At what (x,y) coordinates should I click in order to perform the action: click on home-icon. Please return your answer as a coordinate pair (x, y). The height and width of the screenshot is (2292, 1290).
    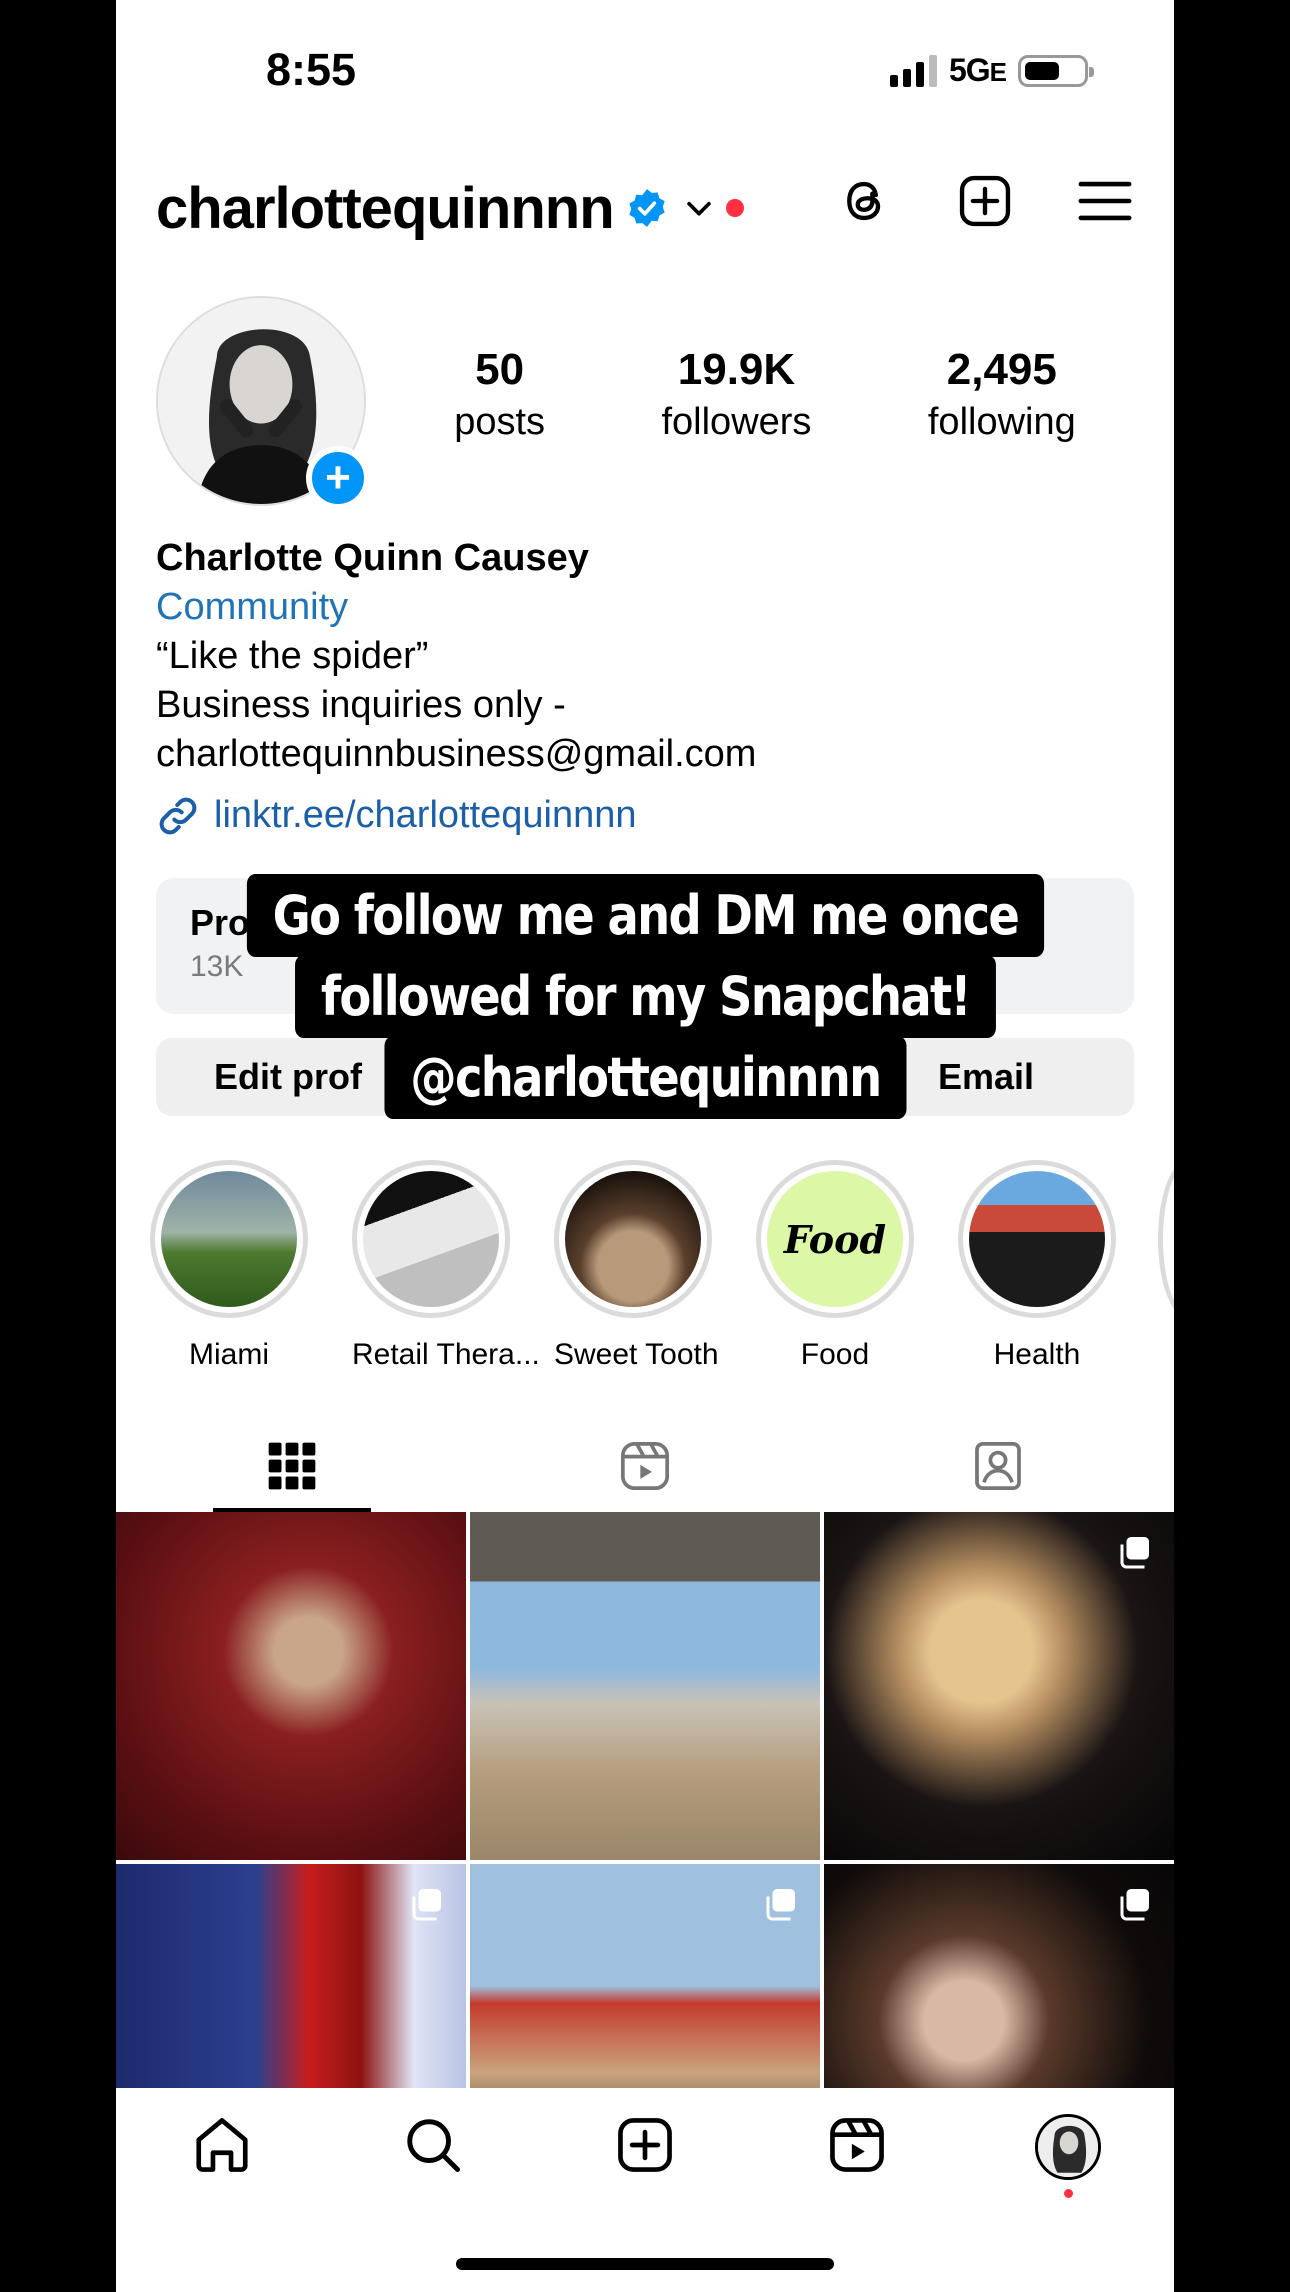
    Looking at the image, I should click on (222, 2145).